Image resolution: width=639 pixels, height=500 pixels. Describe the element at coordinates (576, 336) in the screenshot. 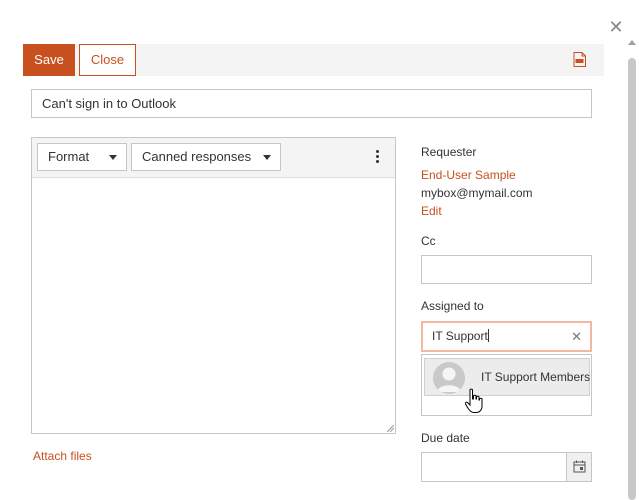

I see `clear-icon: ✕` at that location.